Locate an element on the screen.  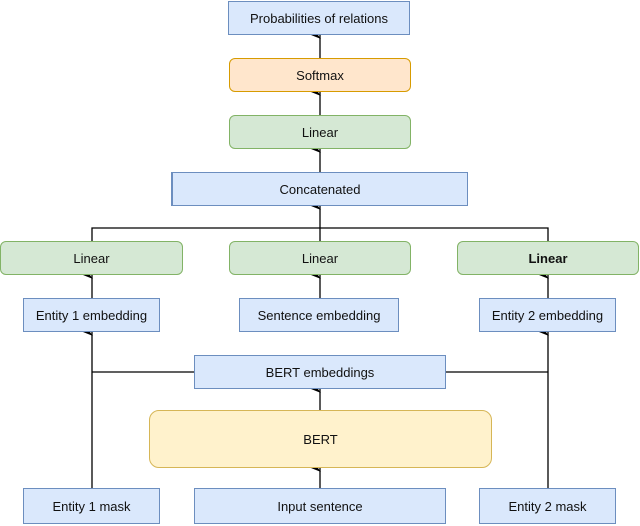
entity2-embedding-node: Entity 2 embedding is located at coordinates (547, 315).